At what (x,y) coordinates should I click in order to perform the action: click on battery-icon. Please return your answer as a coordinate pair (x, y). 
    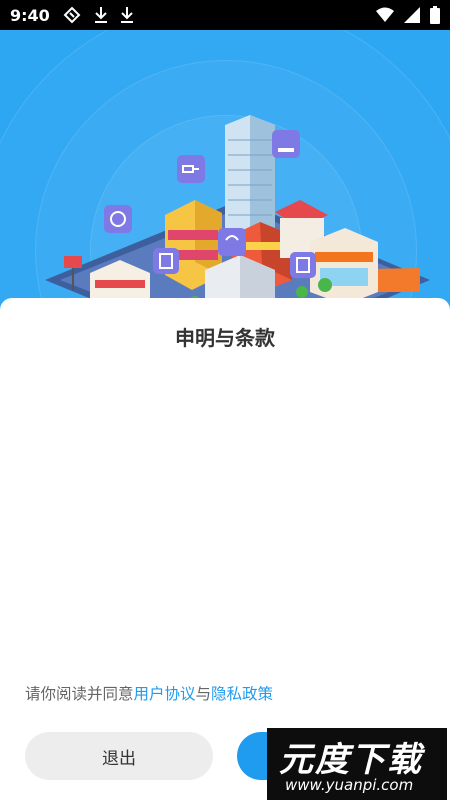
    Looking at the image, I should click on (435, 15).